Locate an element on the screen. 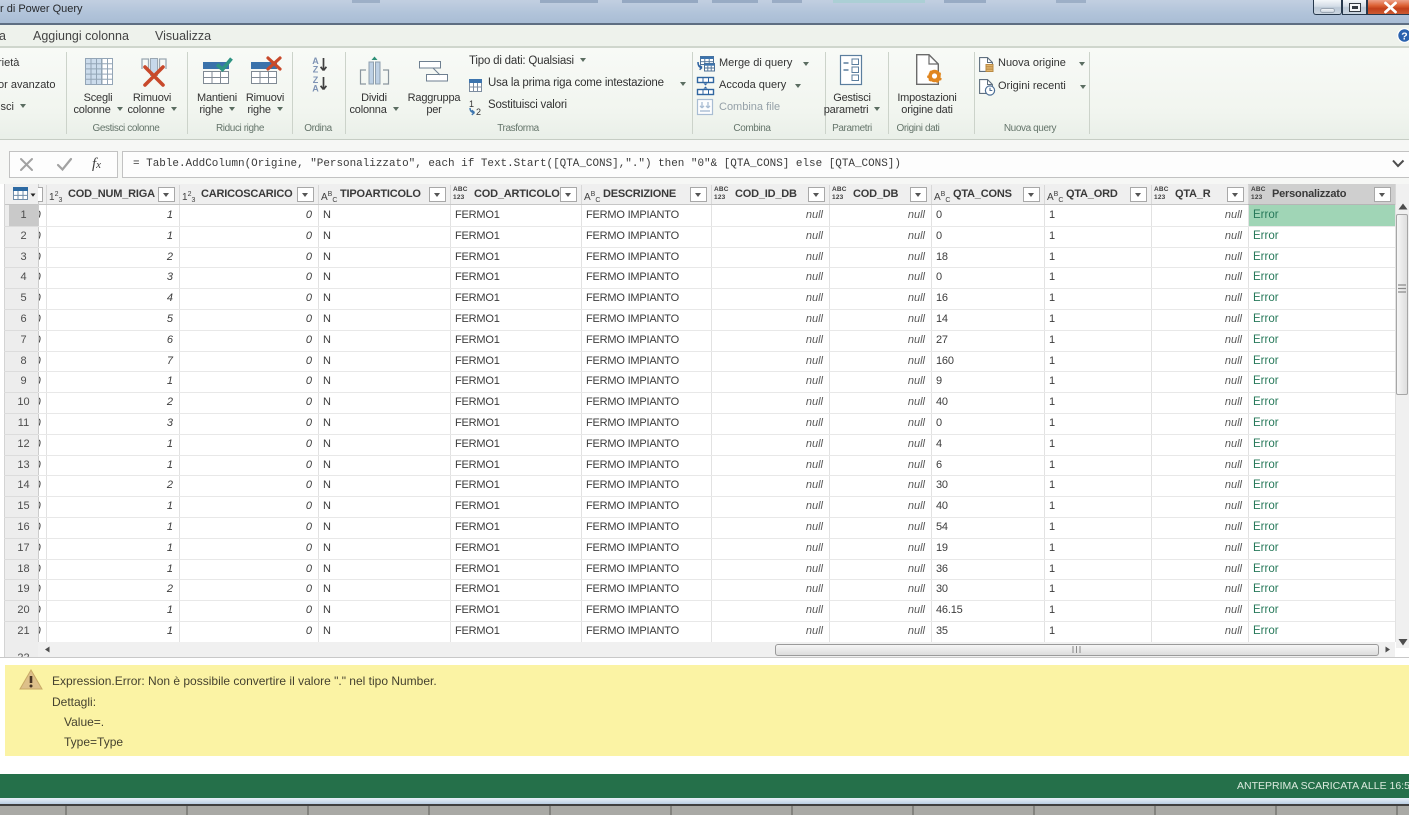 Image resolution: width=1409 pixels, height=815 pixels. svg-text: Z is located at coordinates (316, 70).